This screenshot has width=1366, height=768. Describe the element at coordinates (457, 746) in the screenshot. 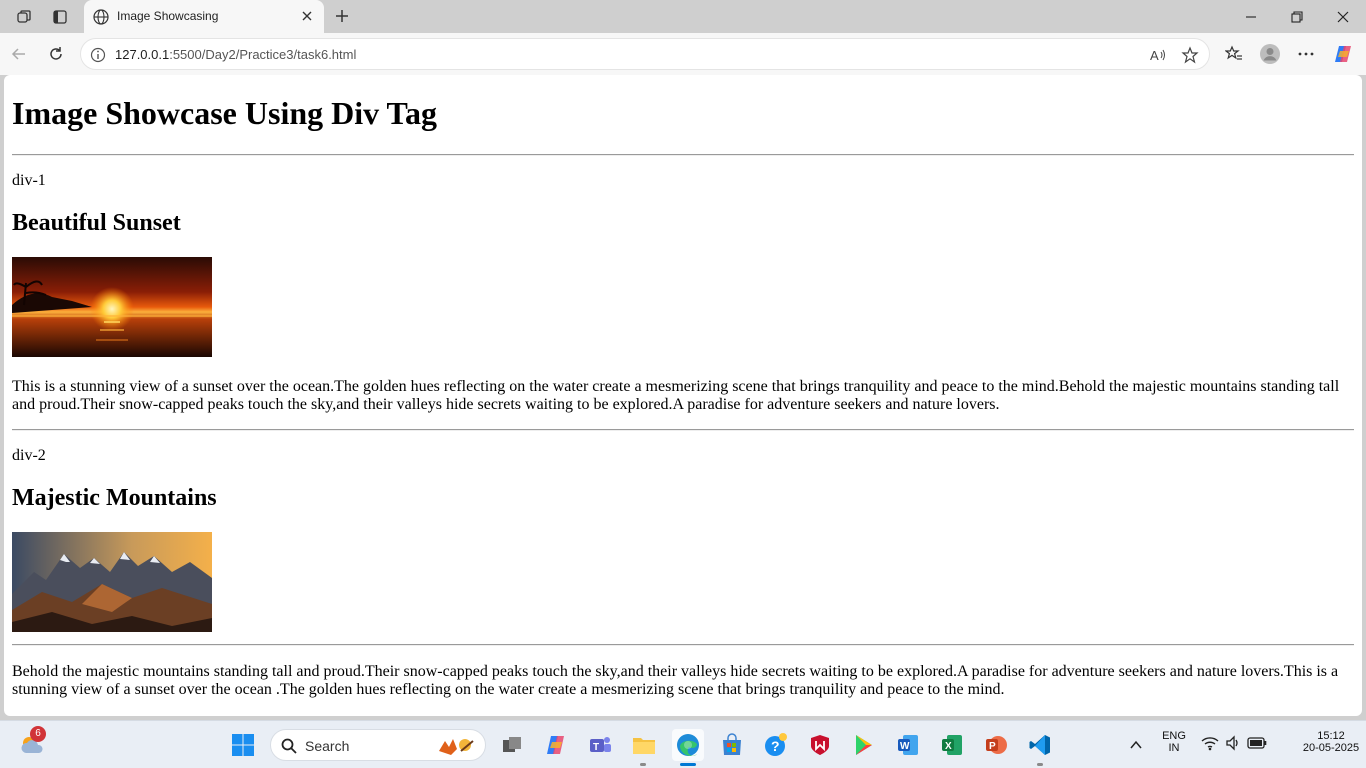

I see `search-highlight-icon` at that location.